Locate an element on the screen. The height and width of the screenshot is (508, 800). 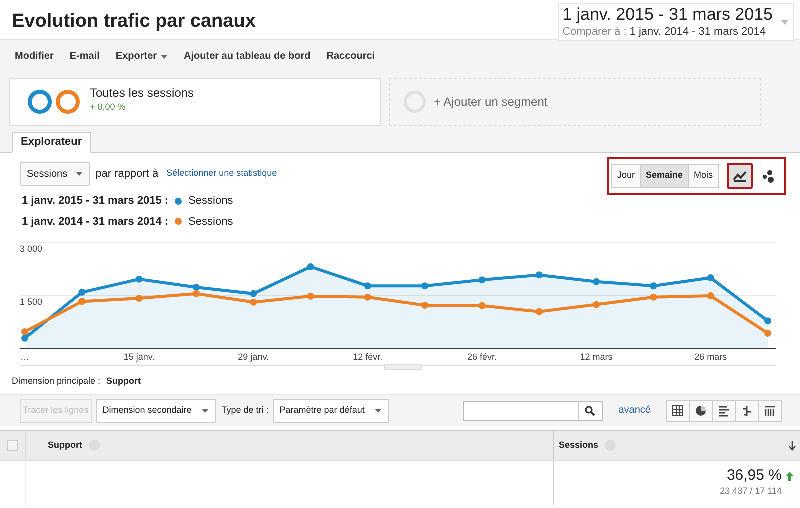
x-tick-label: 12 mars is located at coordinates (596, 357).